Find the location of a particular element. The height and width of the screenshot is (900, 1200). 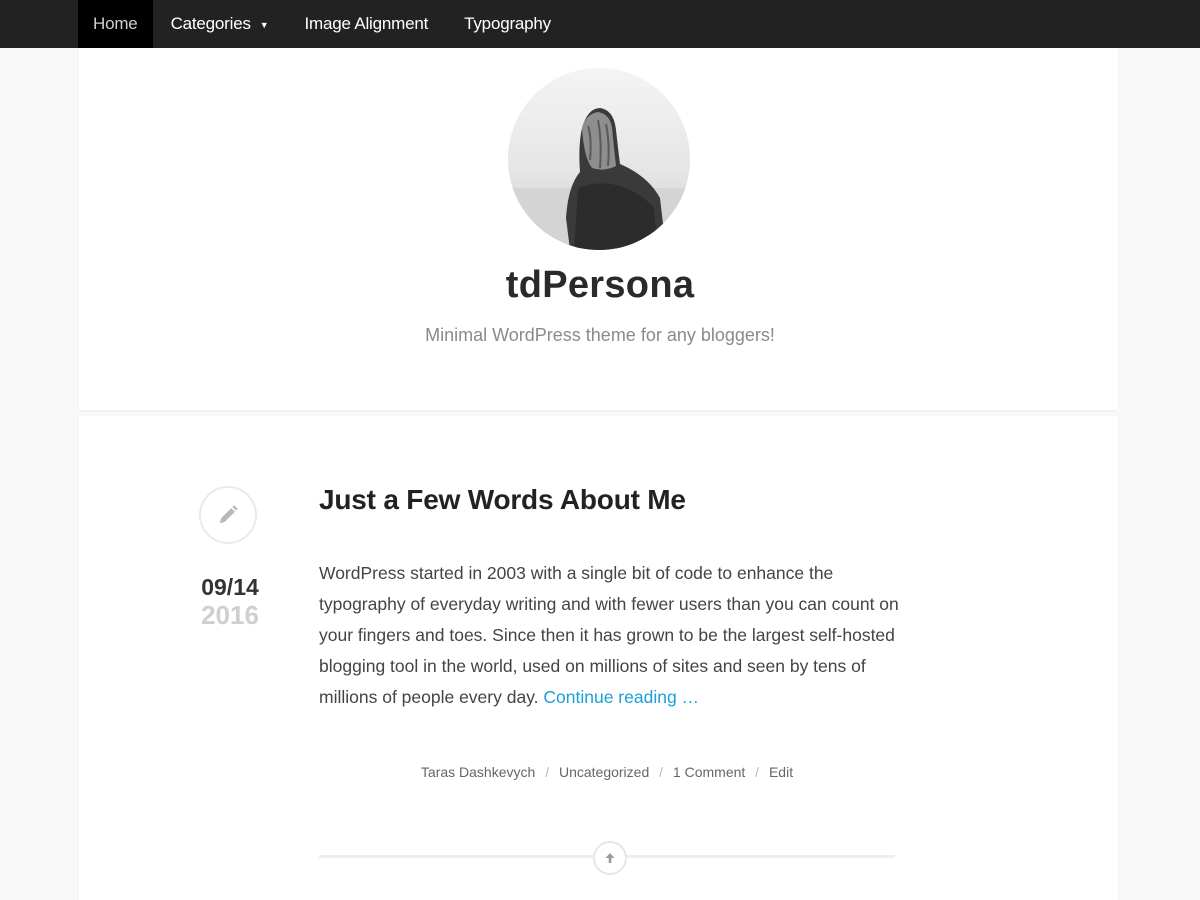

nav-item-categories: Categories ▼ is located at coordinates (220, 24).